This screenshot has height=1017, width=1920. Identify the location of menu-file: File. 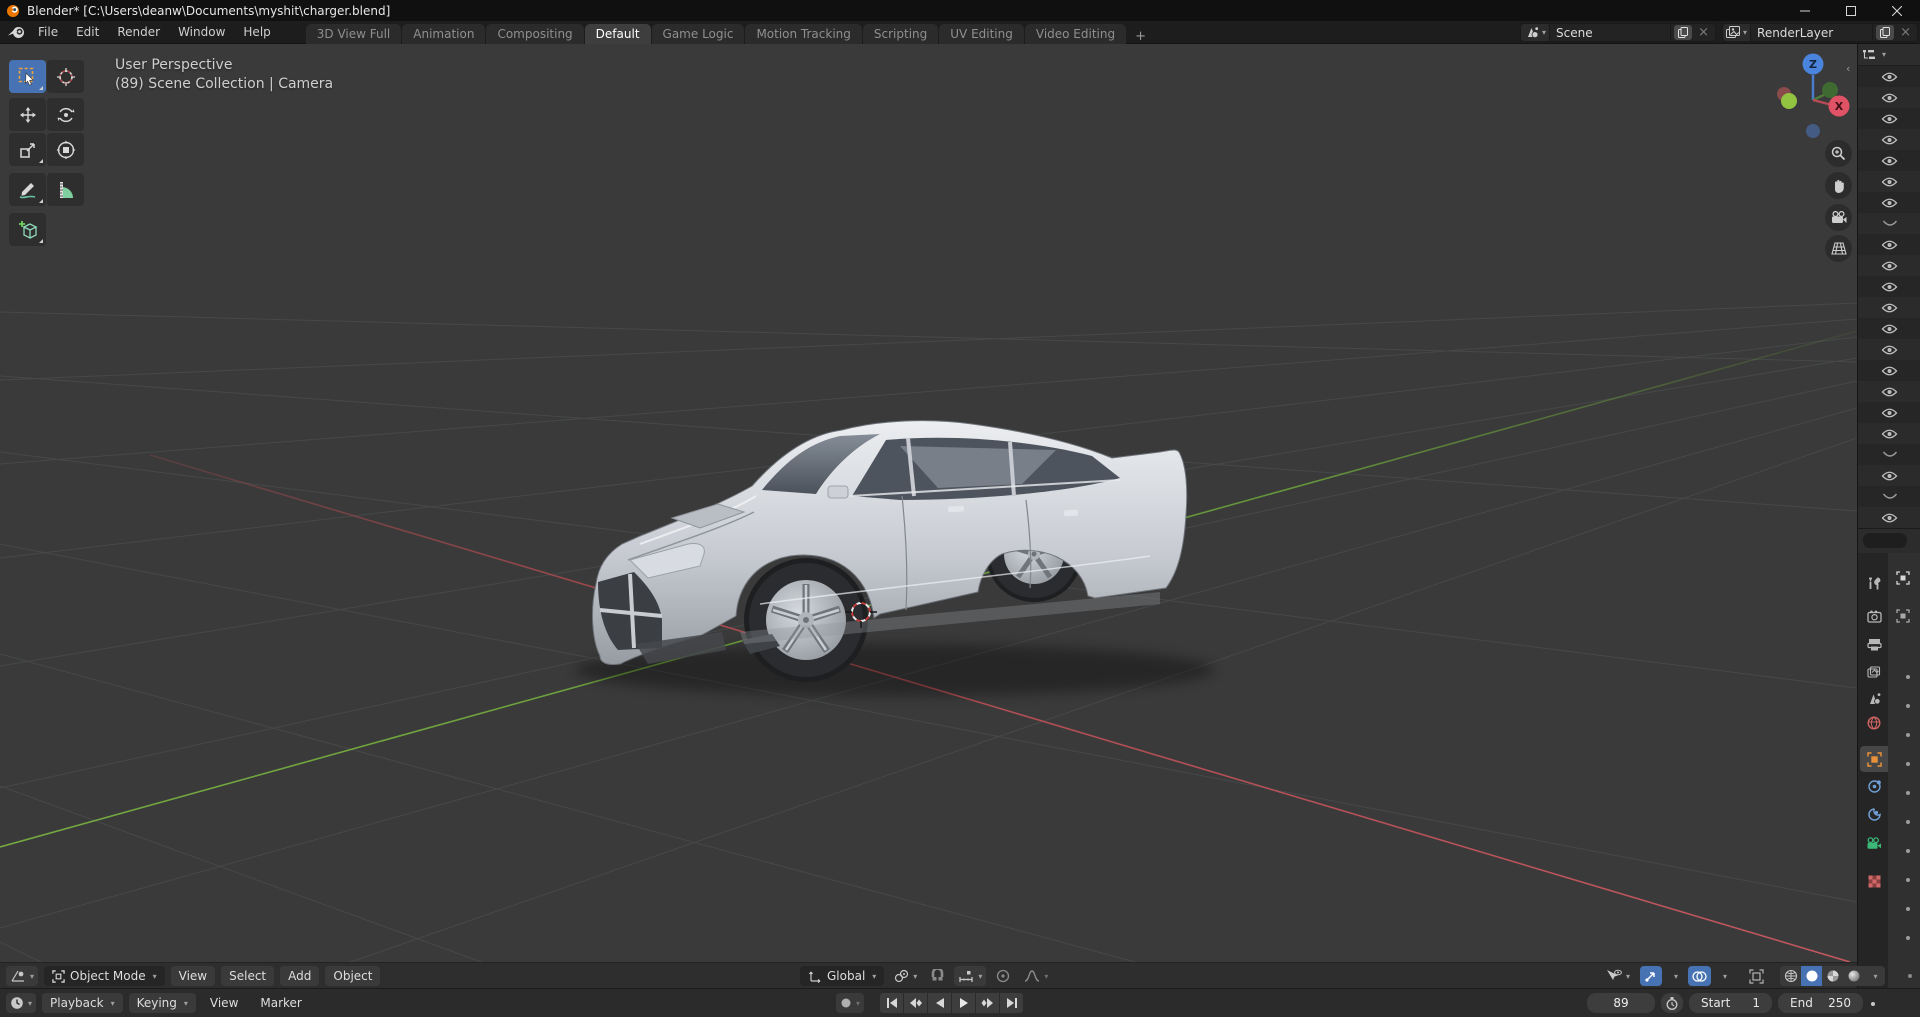
(48, 32).